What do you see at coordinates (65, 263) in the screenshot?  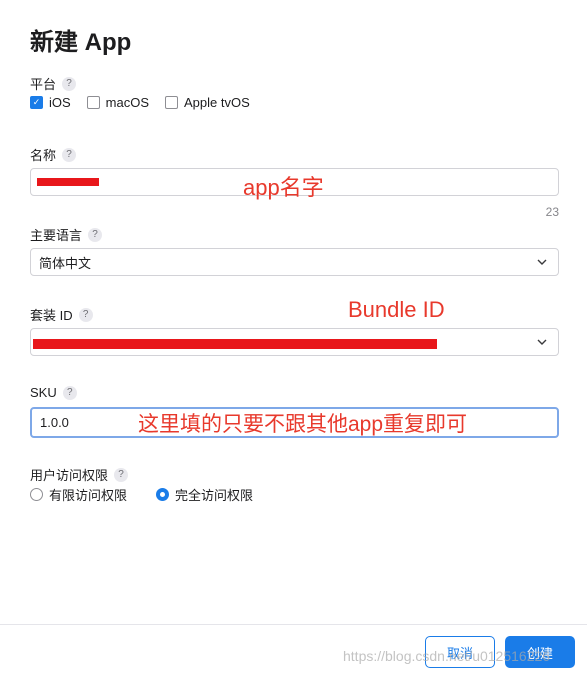 I see `language-value: 简体中文` at bounding box center [65, 263].